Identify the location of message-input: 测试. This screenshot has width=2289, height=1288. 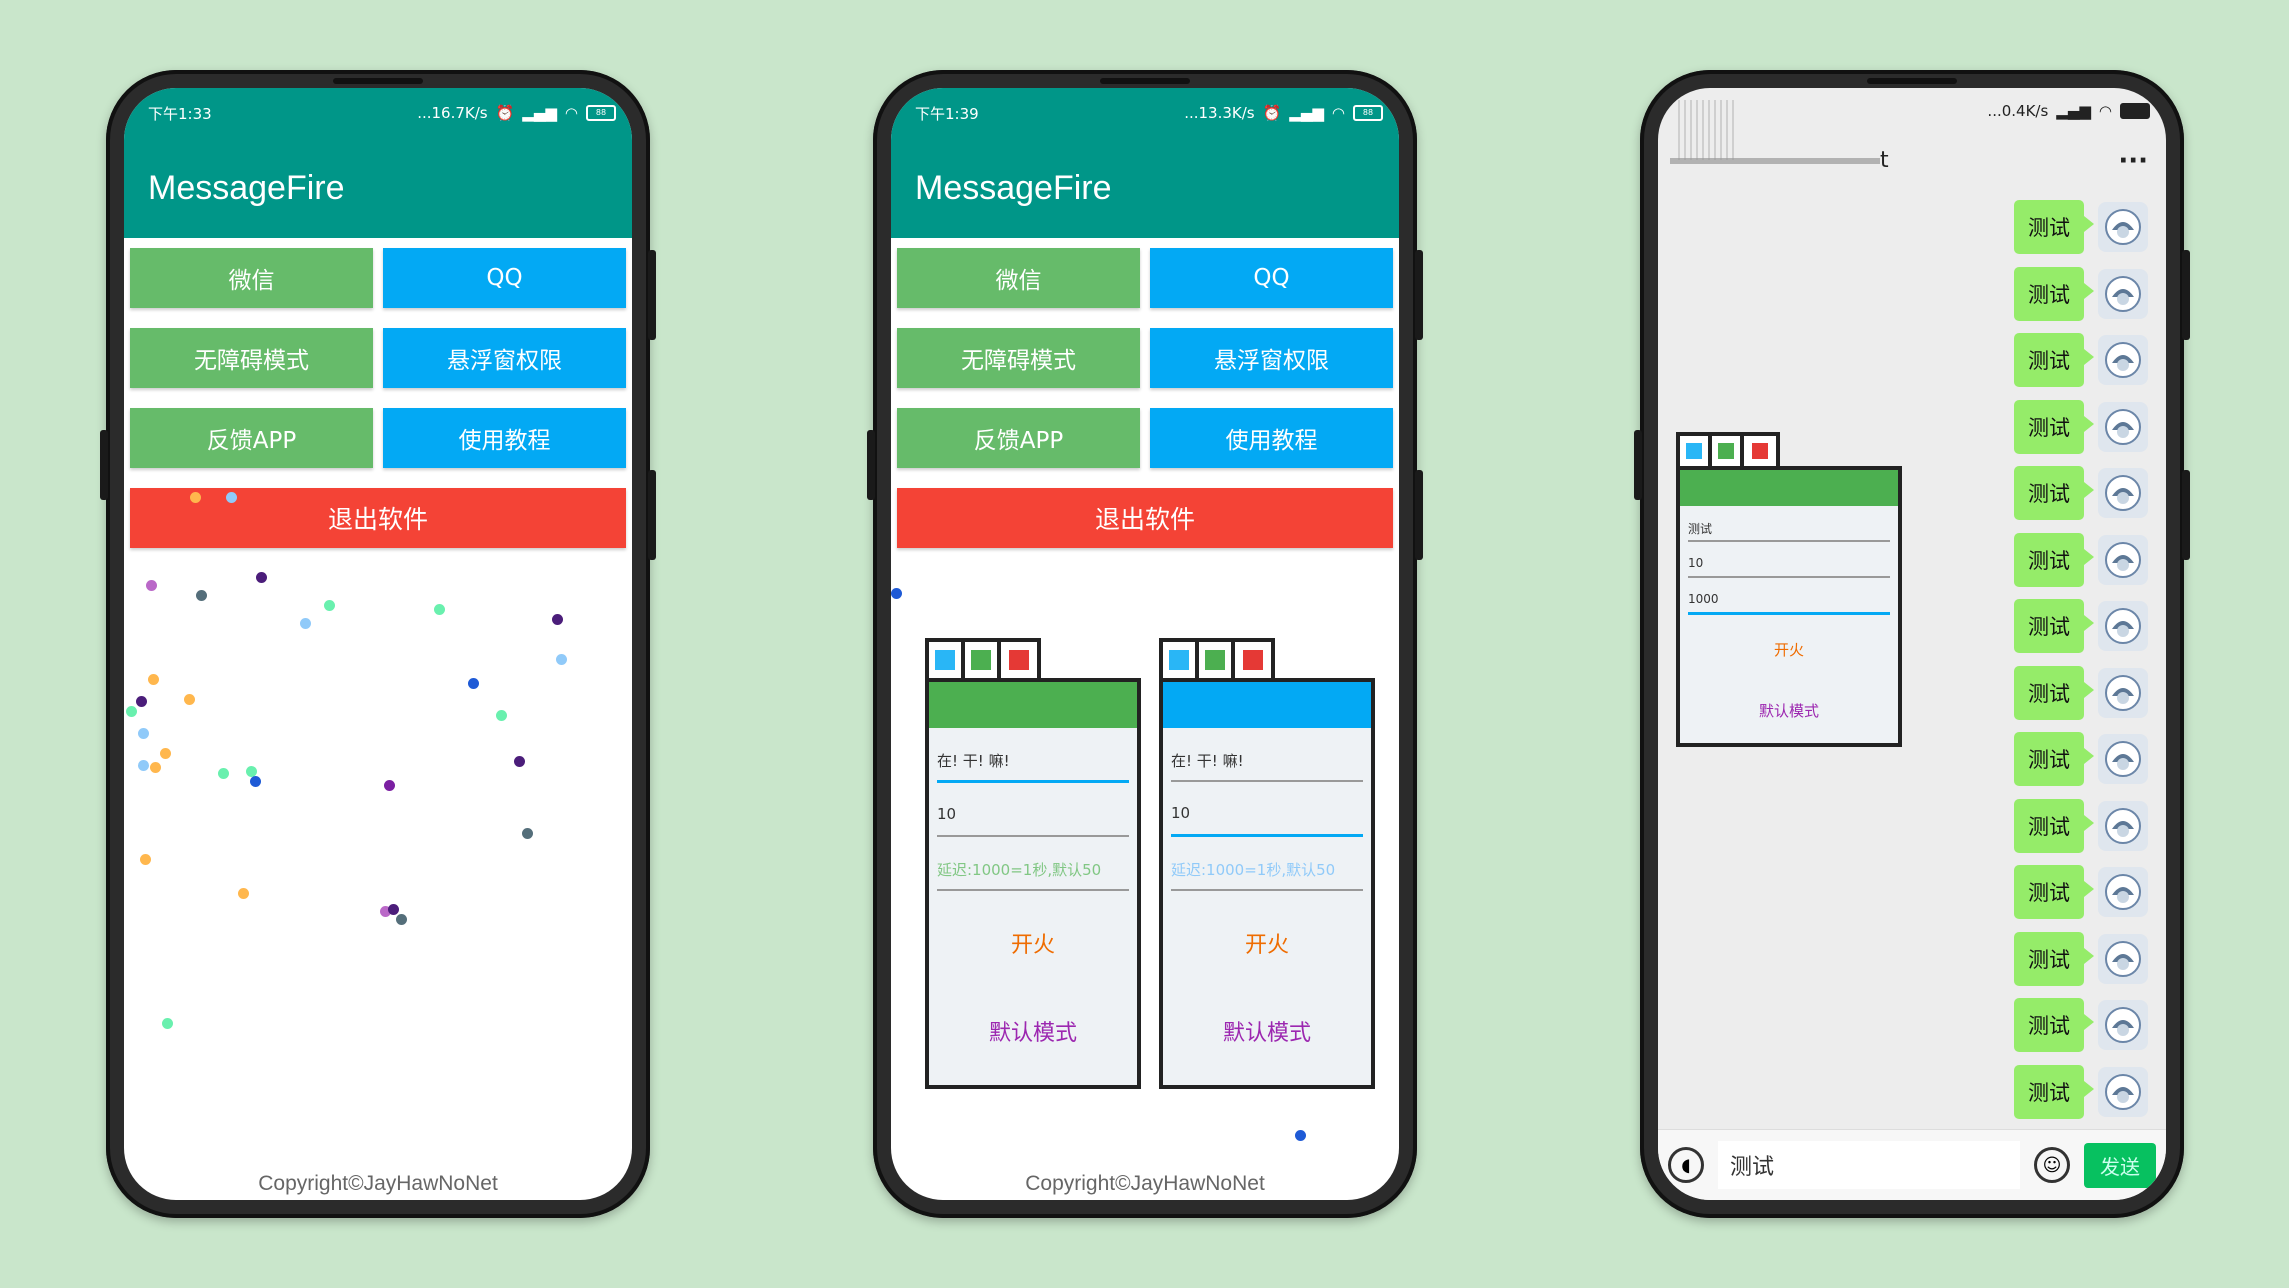
(1869, 1165).